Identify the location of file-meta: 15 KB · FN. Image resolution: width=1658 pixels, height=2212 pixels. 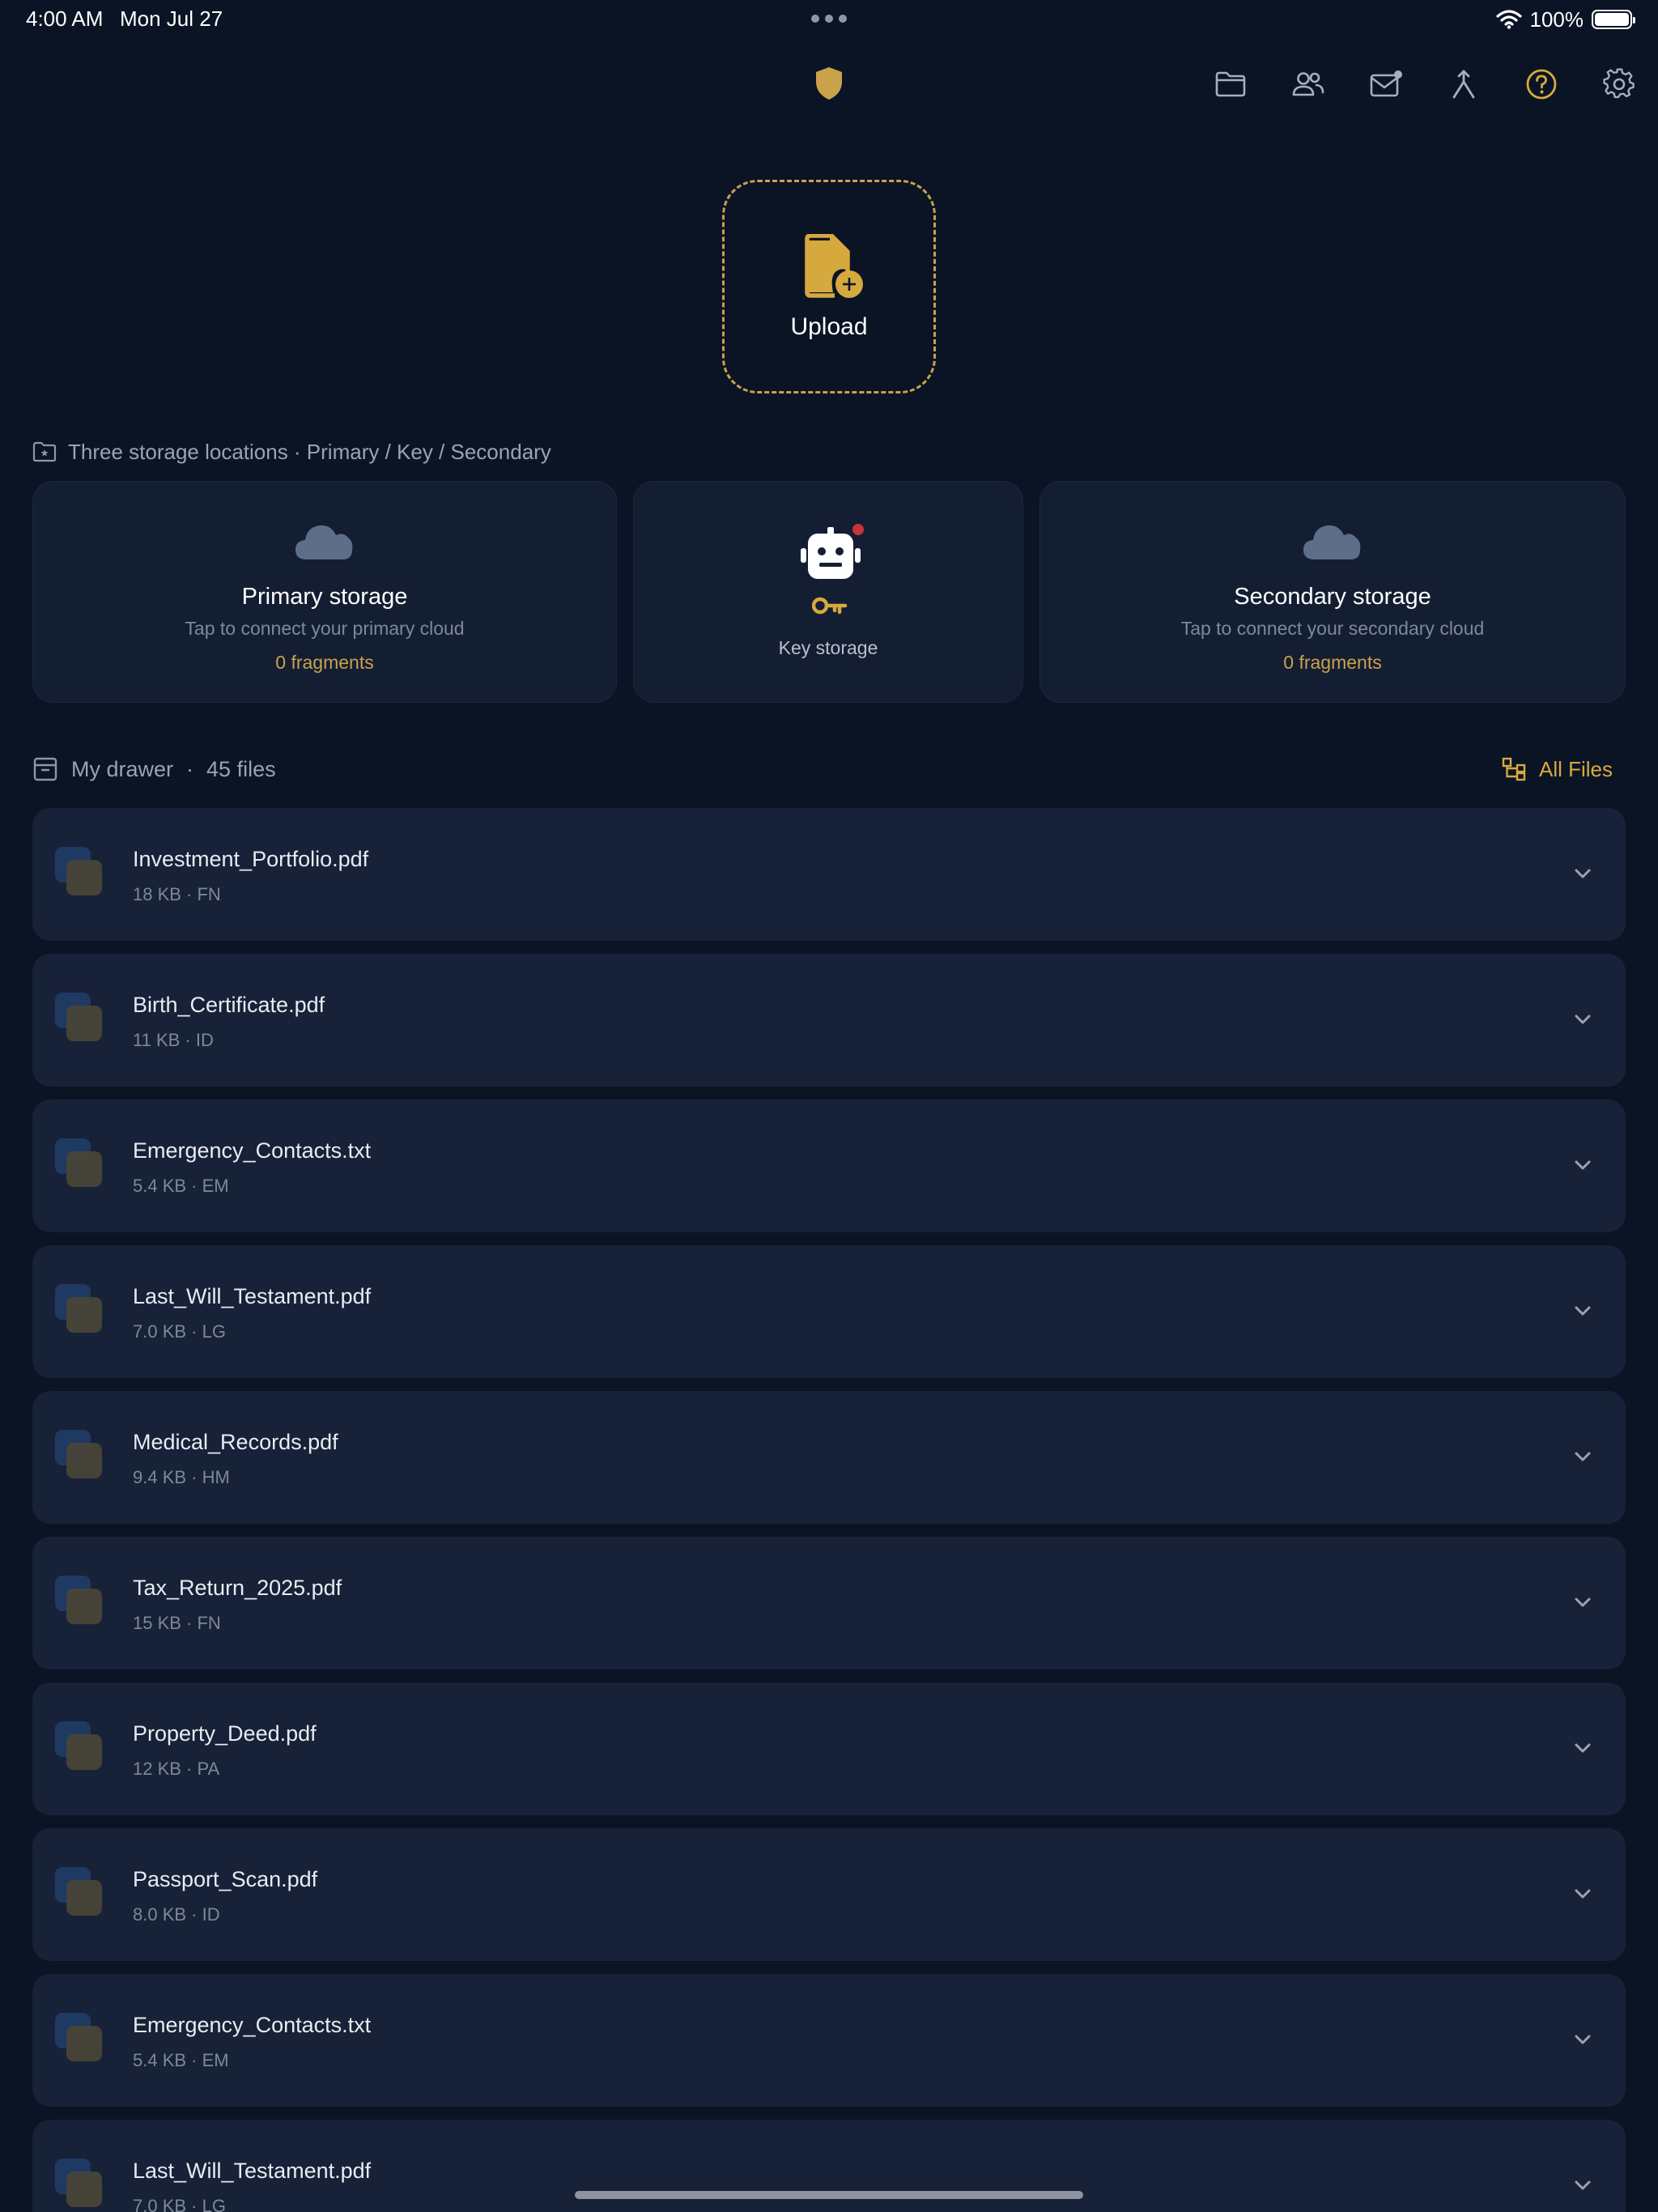
(177, 1623).